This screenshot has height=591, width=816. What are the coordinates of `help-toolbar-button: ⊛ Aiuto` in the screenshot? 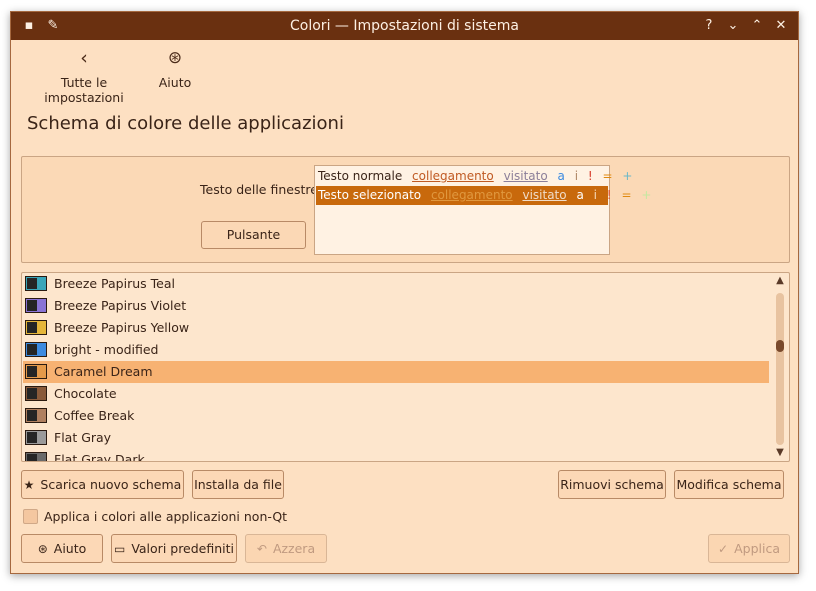 It's located at (175, 68).